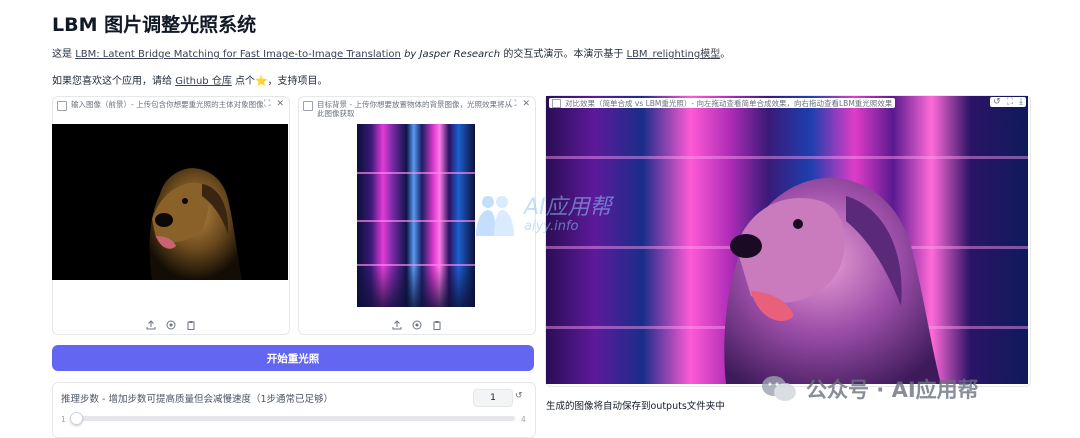 The height and width of the screenshot is (438, 1080). Describe the element at coordinates (1021, 102) in the screenshot. I see `download-icon: ⤓` at that location.